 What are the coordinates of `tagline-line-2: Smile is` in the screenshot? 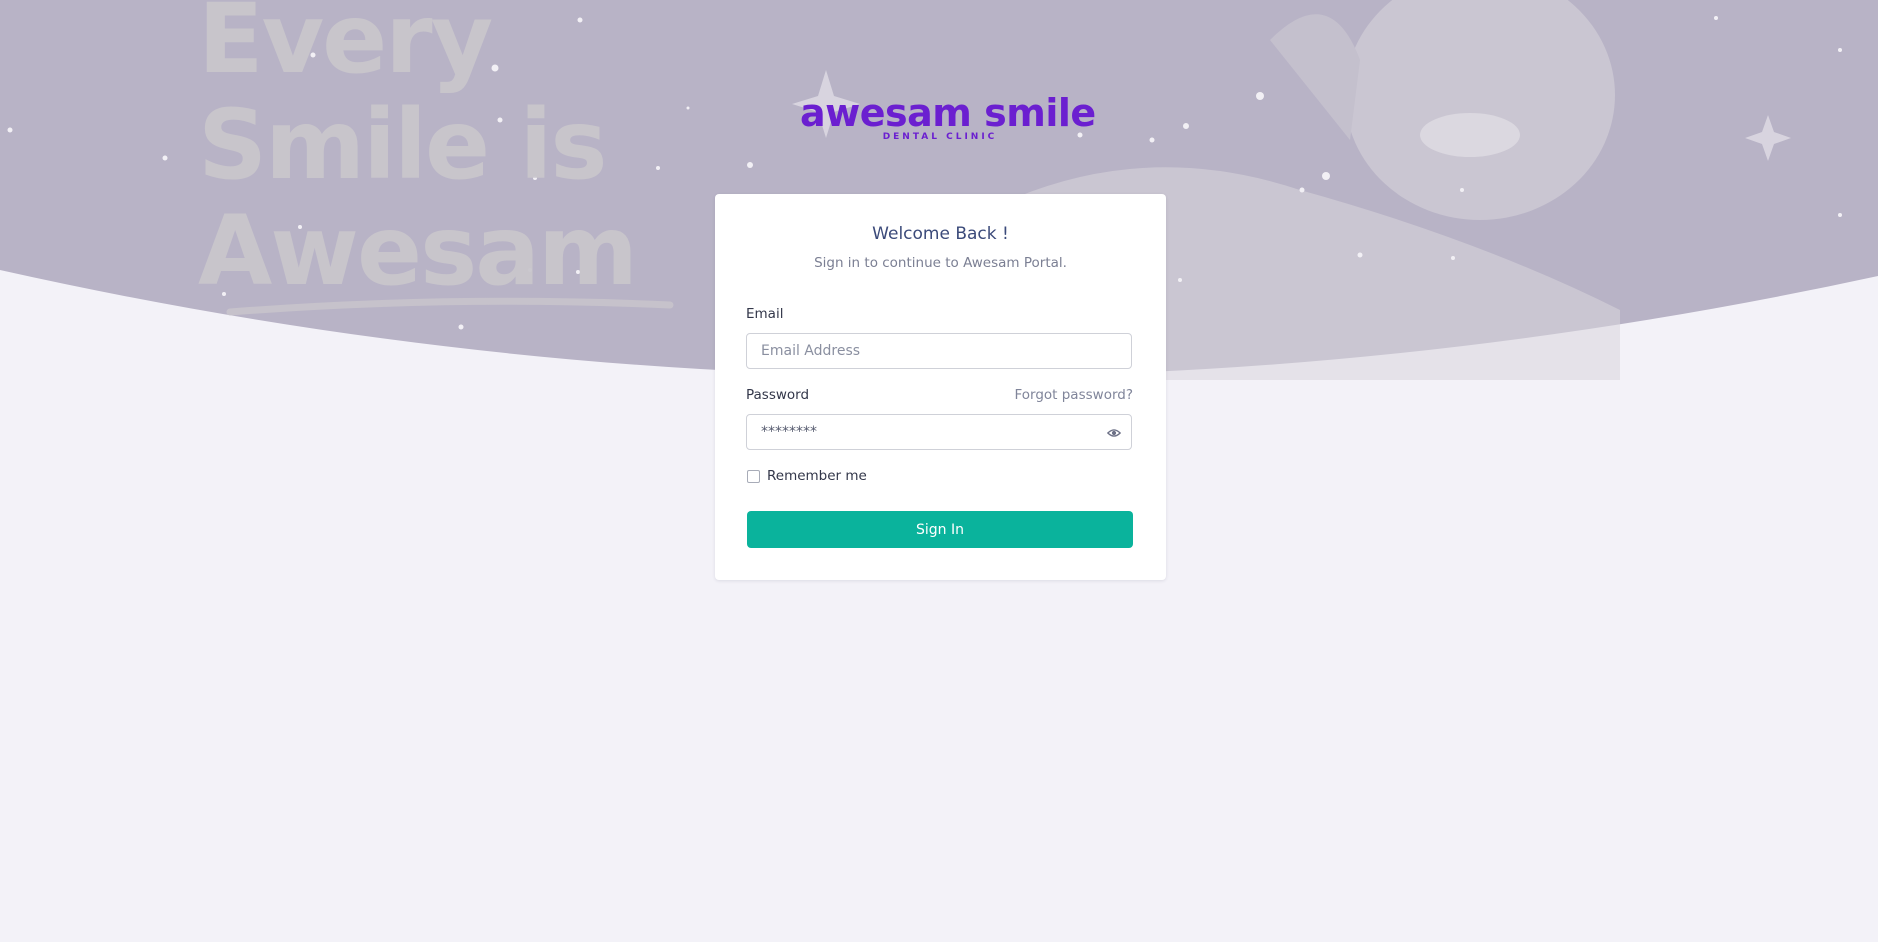 It's located at (403, 145).